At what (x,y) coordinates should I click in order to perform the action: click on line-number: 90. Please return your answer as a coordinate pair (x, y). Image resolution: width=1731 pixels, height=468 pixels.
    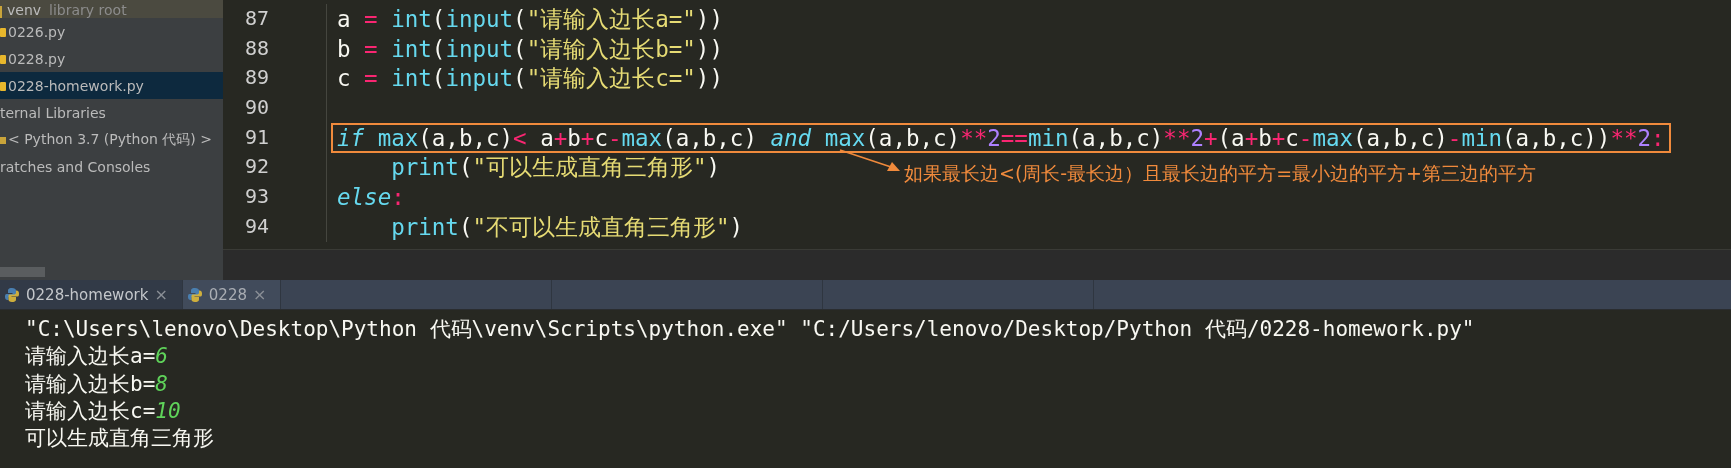
    Looking at the image, I should click on (275, 108).